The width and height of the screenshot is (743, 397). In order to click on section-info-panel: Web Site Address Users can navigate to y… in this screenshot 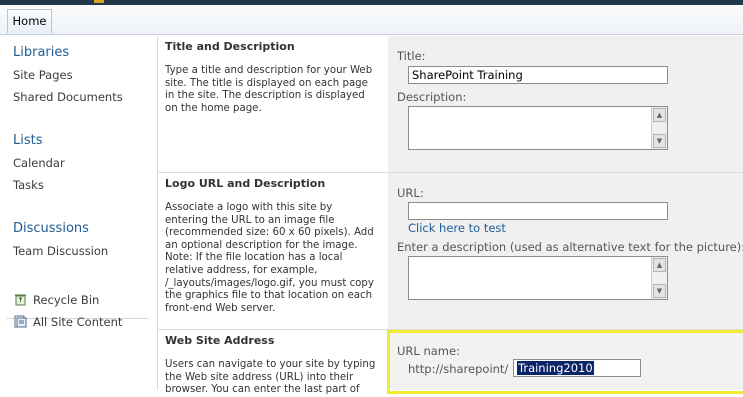, I will do `click(273, 362)`.